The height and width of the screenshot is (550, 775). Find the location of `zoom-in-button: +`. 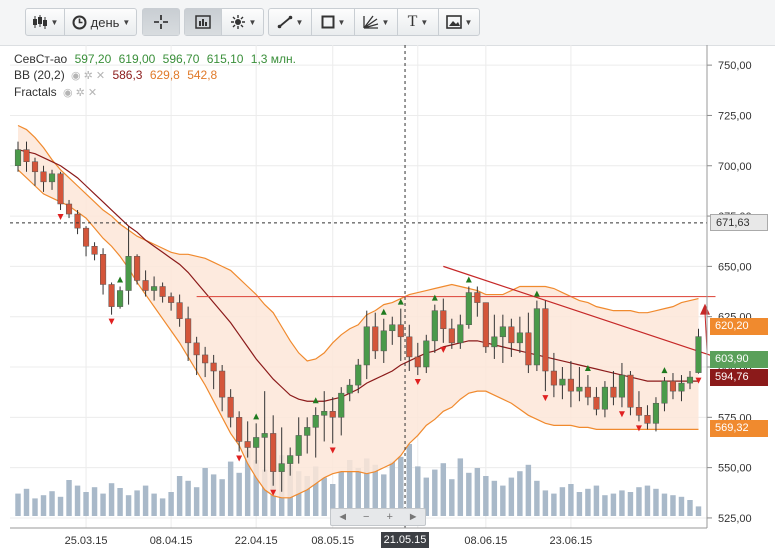

zoom-in-button: + is located at coordinates (390, 517).